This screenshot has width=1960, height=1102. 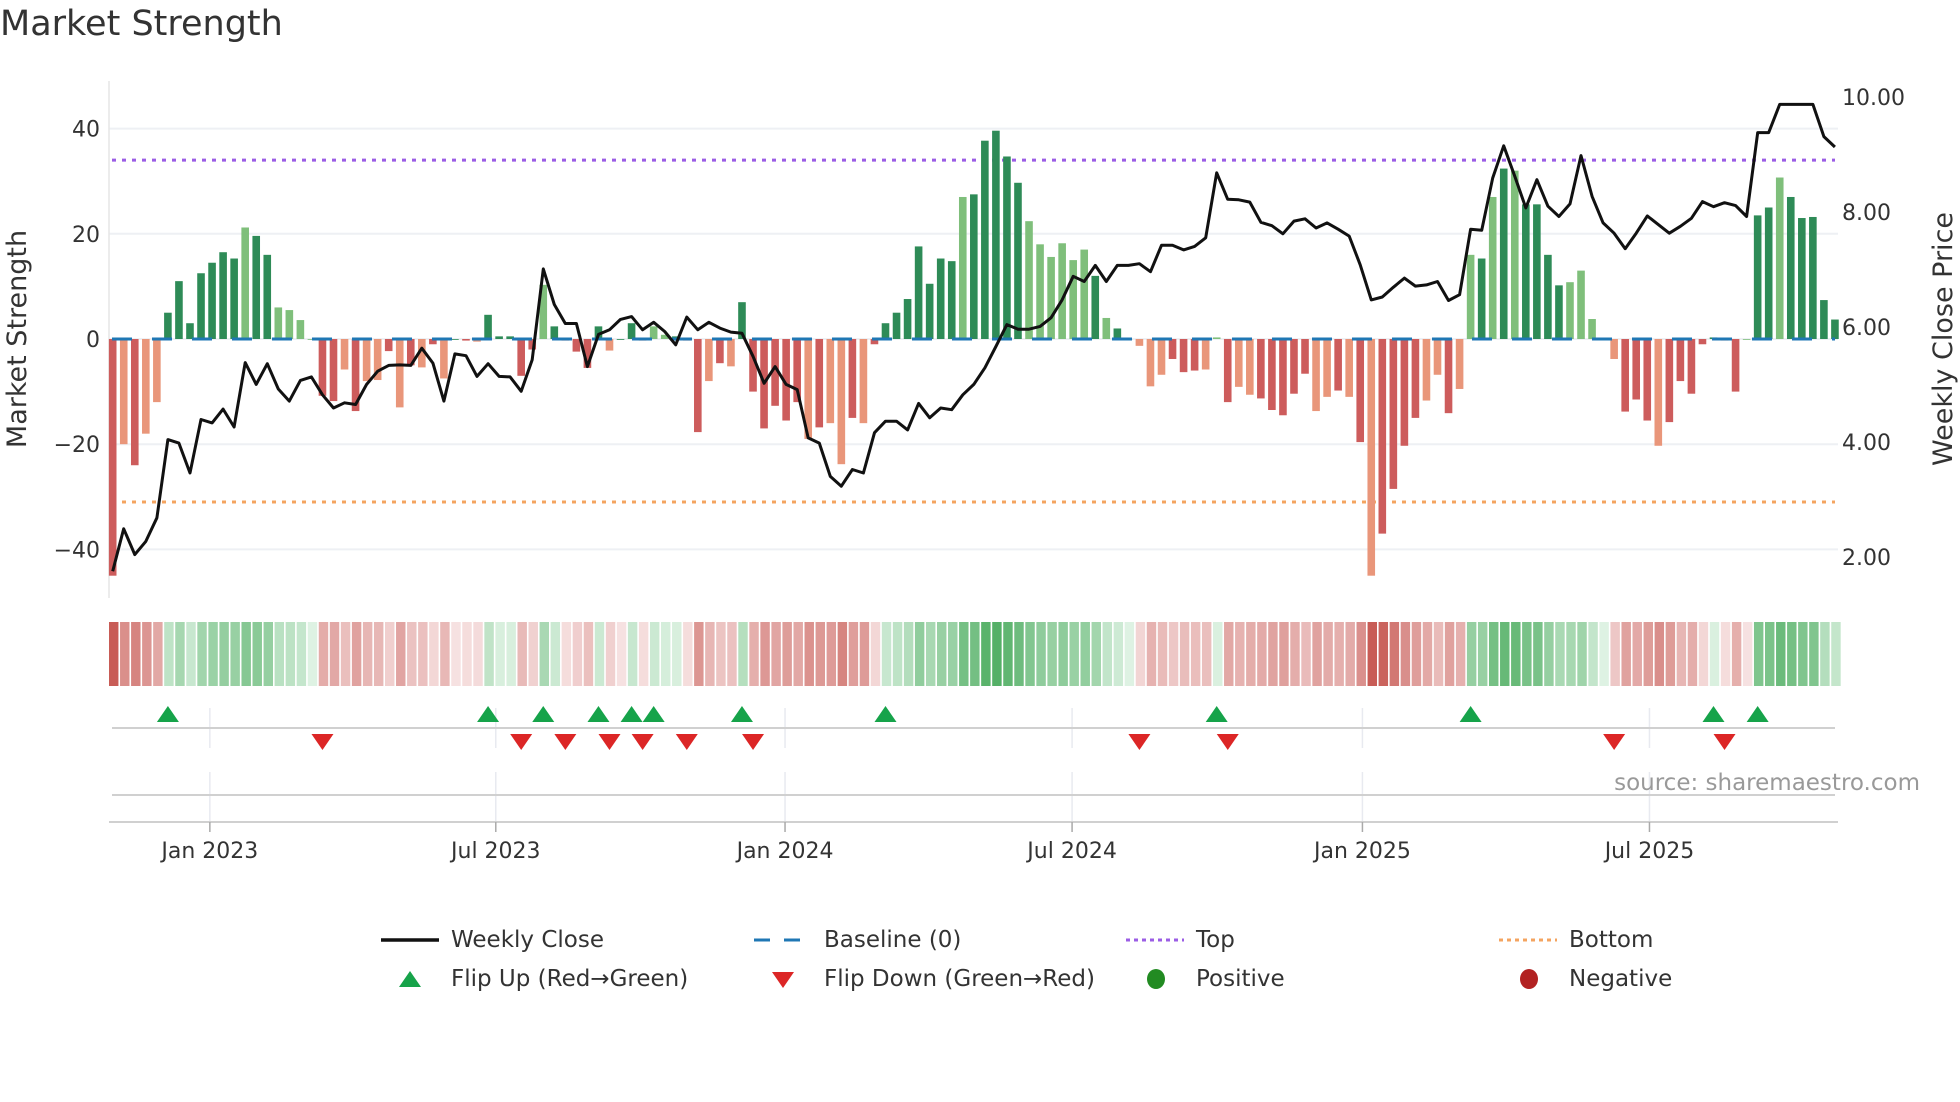 What do you see at coordinates (492, 940) in the screenshot?
I see `legend-weekly-close: Weekly Close` at bounding box center [492, 940].